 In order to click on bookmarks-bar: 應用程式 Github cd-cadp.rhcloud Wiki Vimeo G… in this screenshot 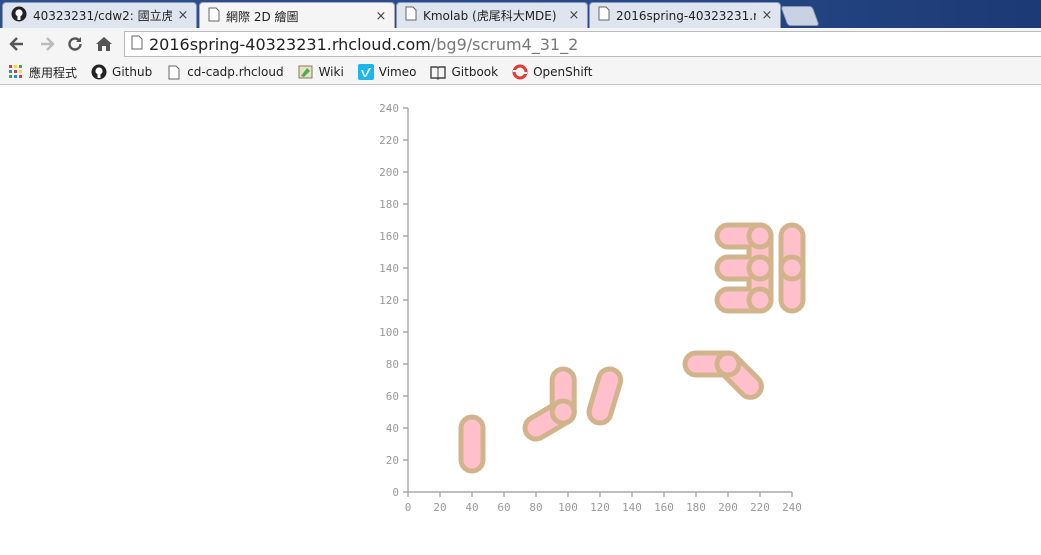, I will do `click(520, 72)`.